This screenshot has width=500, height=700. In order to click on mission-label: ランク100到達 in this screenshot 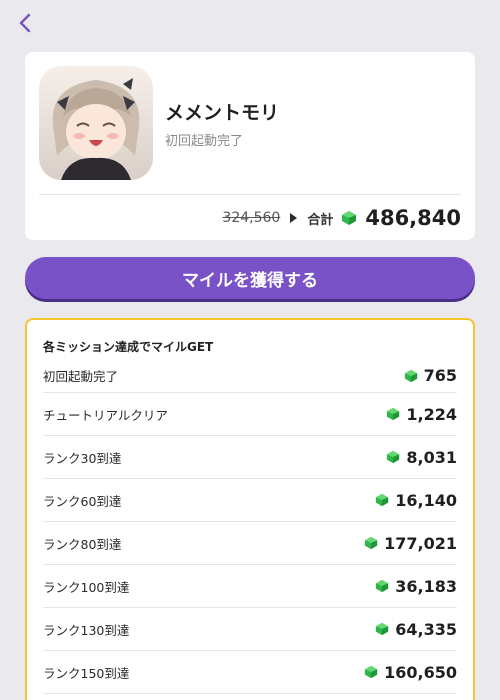, I will do `click(86, 587)`.